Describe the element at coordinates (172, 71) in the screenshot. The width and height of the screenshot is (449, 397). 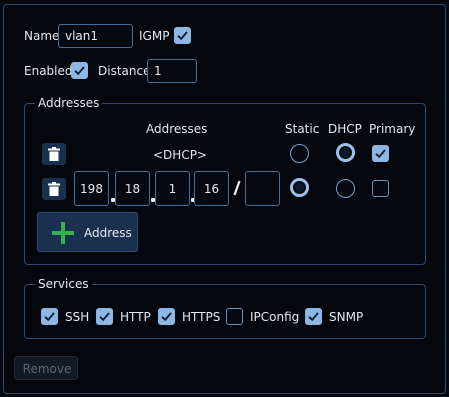
I see `distance-input: 1` at that location.